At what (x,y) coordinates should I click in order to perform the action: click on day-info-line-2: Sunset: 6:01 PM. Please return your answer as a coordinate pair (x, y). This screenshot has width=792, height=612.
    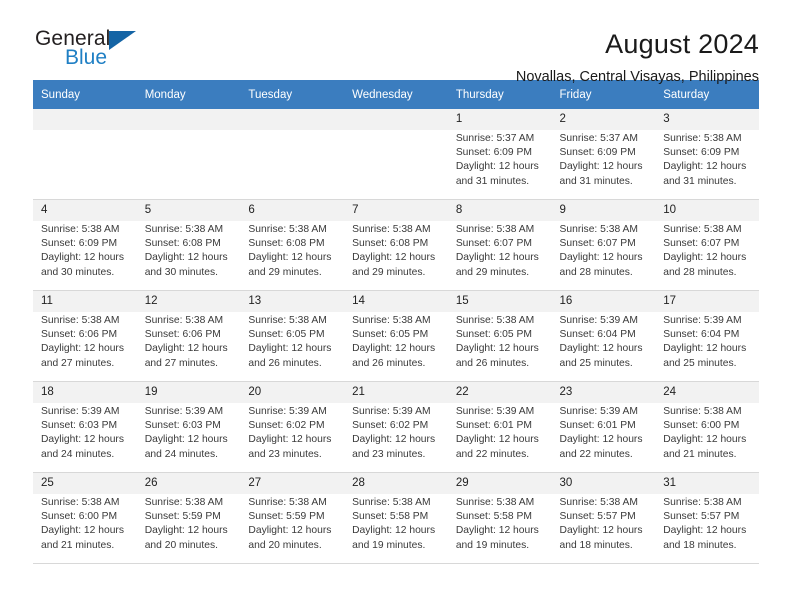
    Looking at the image, I should click on (597, 426).